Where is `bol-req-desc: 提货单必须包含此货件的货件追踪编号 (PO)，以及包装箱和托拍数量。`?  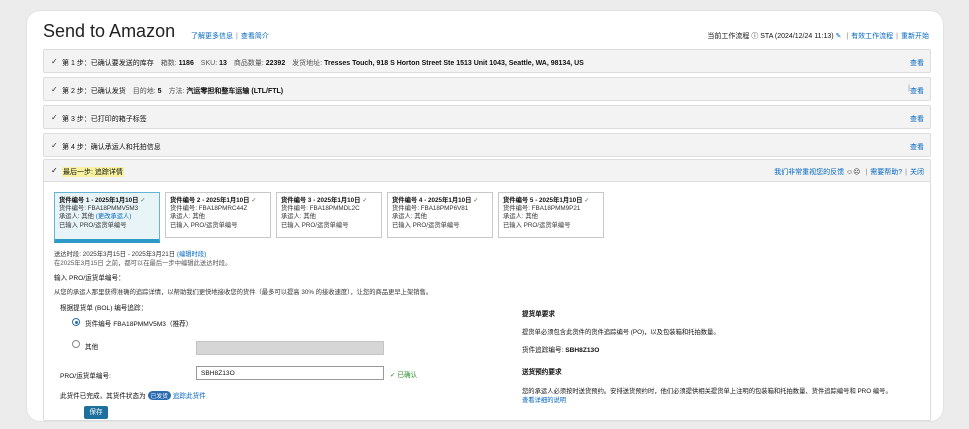 bol-req-desc: 提货单必须包含此货件的货件追踪编号 (PO)，以及包装箱和托拍数量。 is located at coordinates (621, 332).